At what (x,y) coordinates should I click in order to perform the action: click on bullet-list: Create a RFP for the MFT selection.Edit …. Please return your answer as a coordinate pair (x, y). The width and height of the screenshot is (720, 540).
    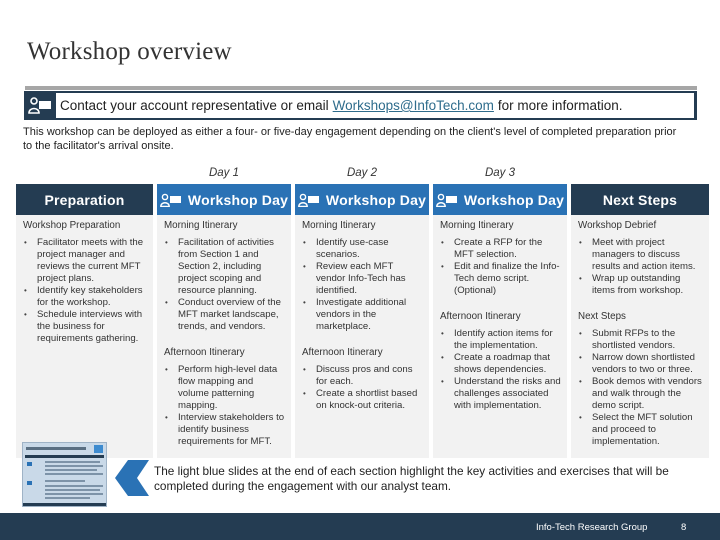
    Looking at the image, I should click on (500, 267).